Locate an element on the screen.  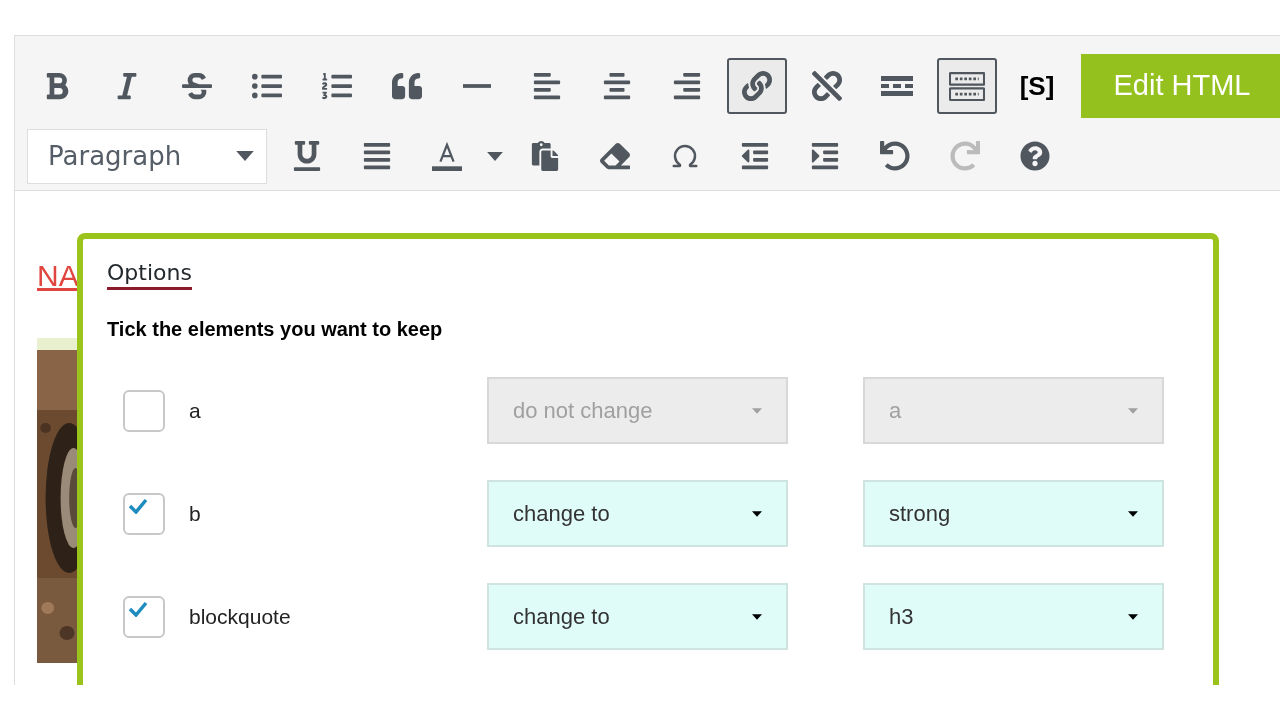
undo-icon is located at coordinates (895, 156).